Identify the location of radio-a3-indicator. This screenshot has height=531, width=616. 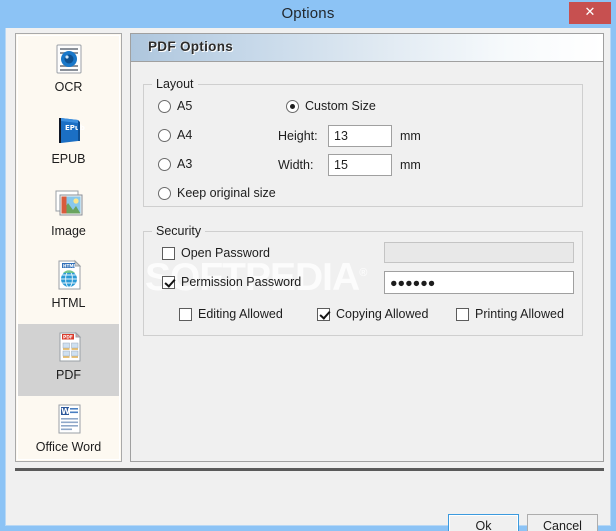
(164, 164).